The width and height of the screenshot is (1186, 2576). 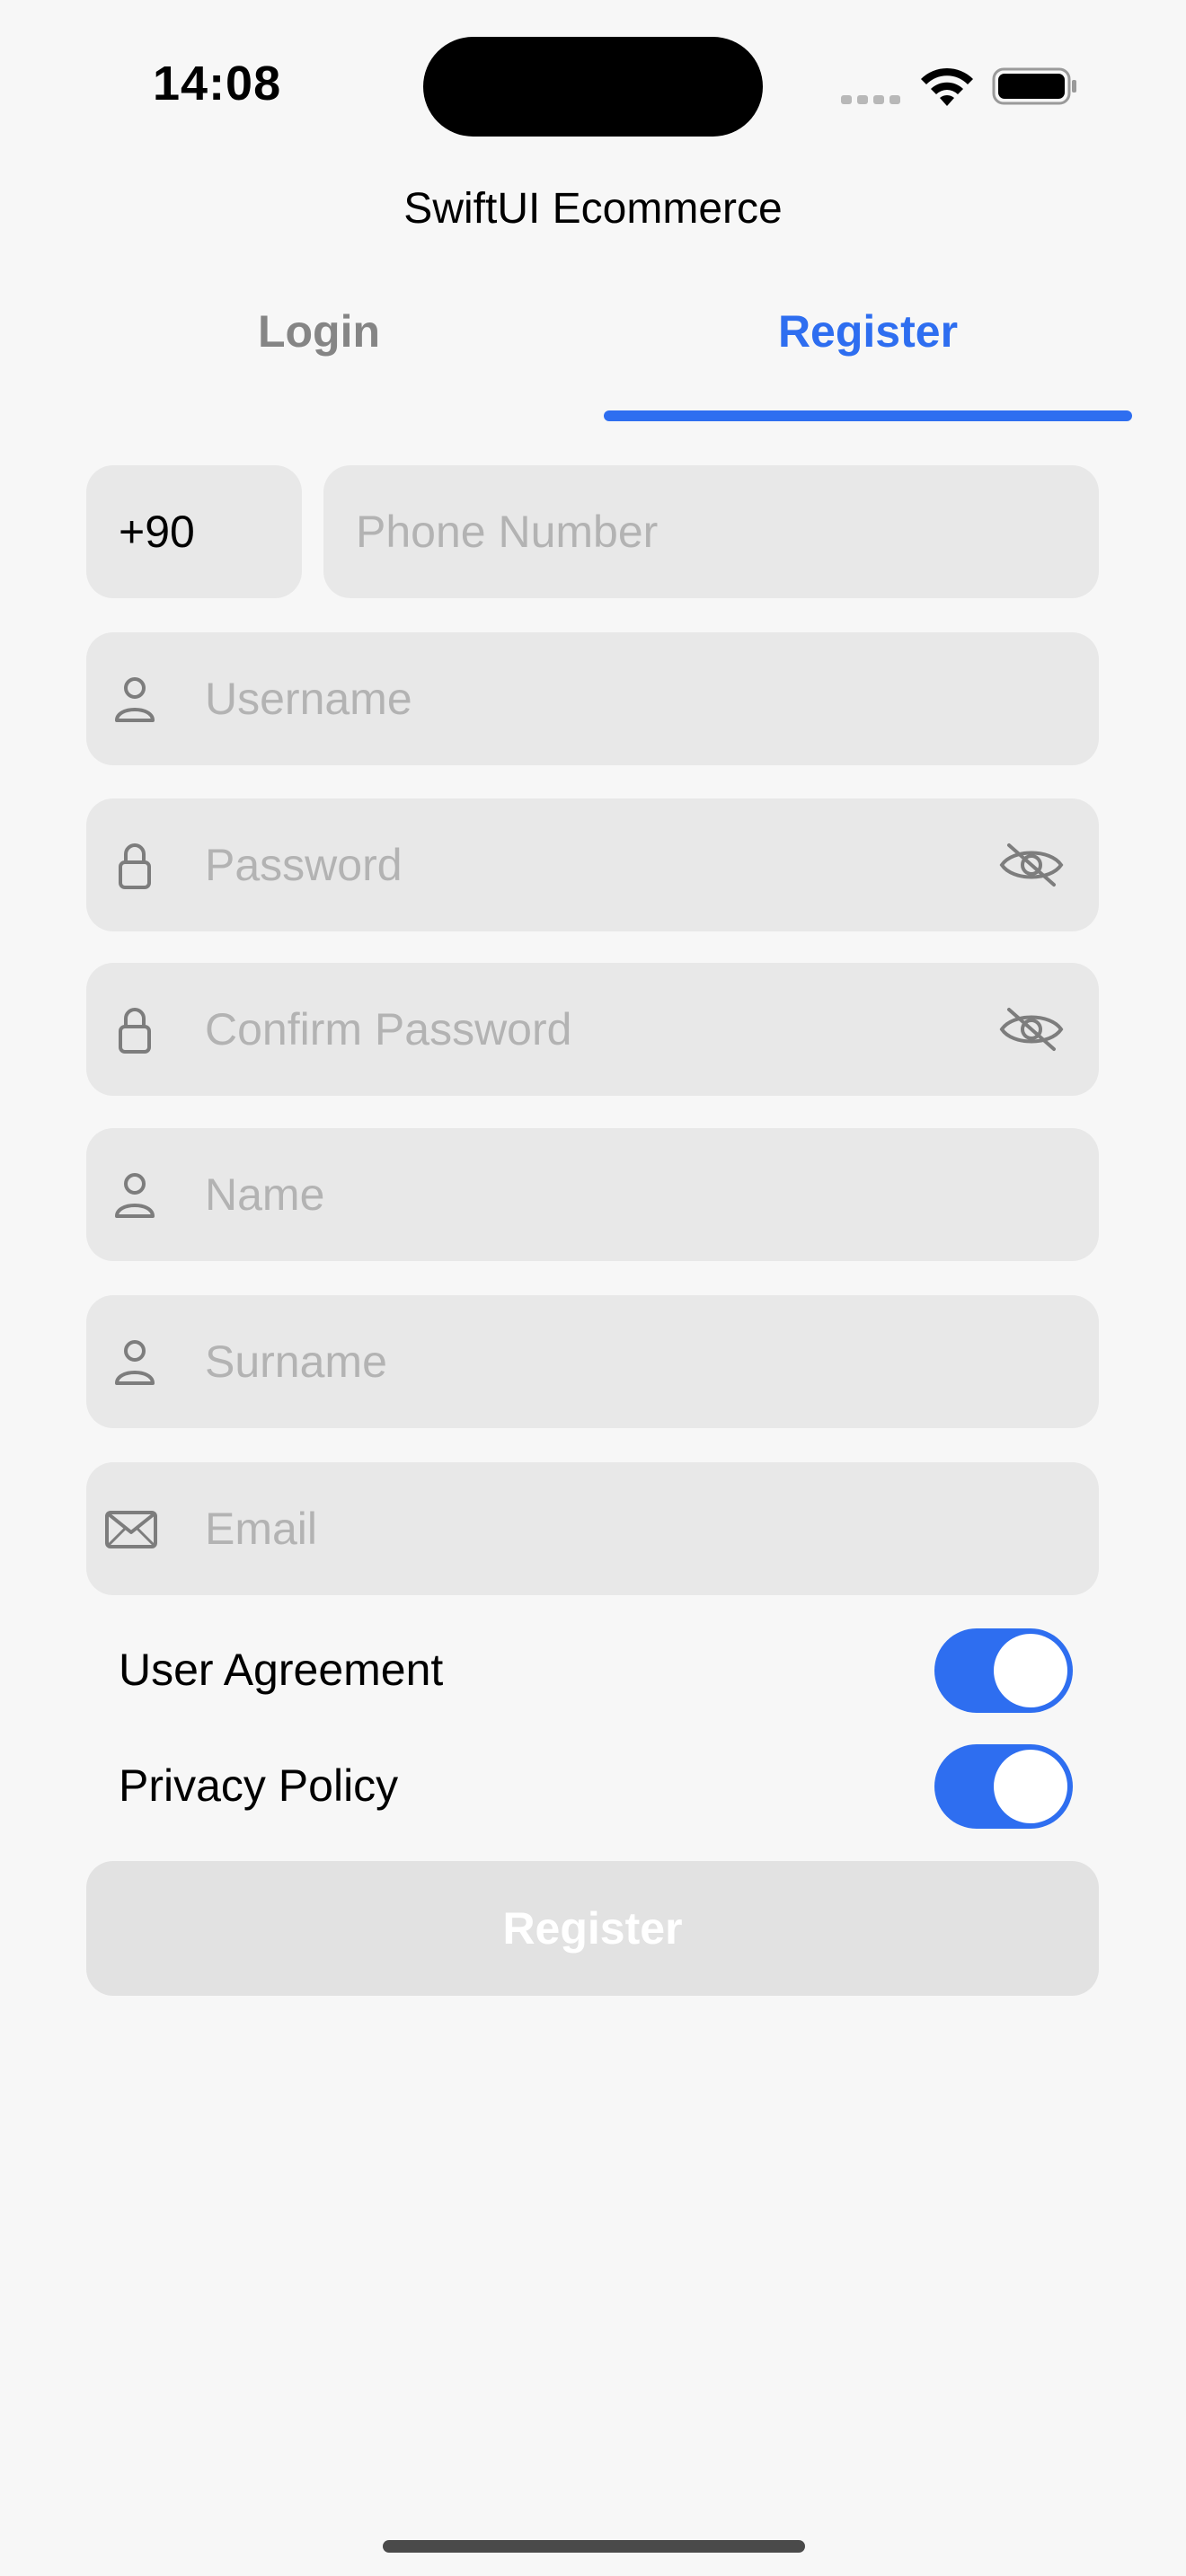 What do you see at coordinates (593, 87) in the screenshot?
I see `dynamic-island` at bounding box center [593, 87].